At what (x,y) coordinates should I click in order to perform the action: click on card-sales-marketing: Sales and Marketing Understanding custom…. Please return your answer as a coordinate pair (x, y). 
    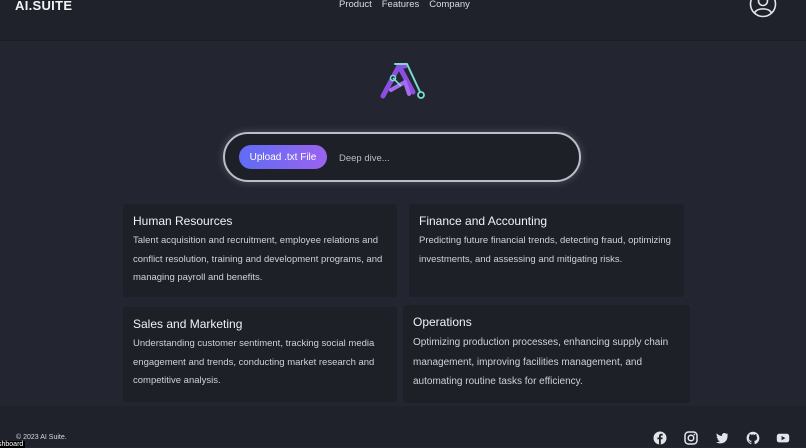
    Looking at the image, I should click on (260, 354).